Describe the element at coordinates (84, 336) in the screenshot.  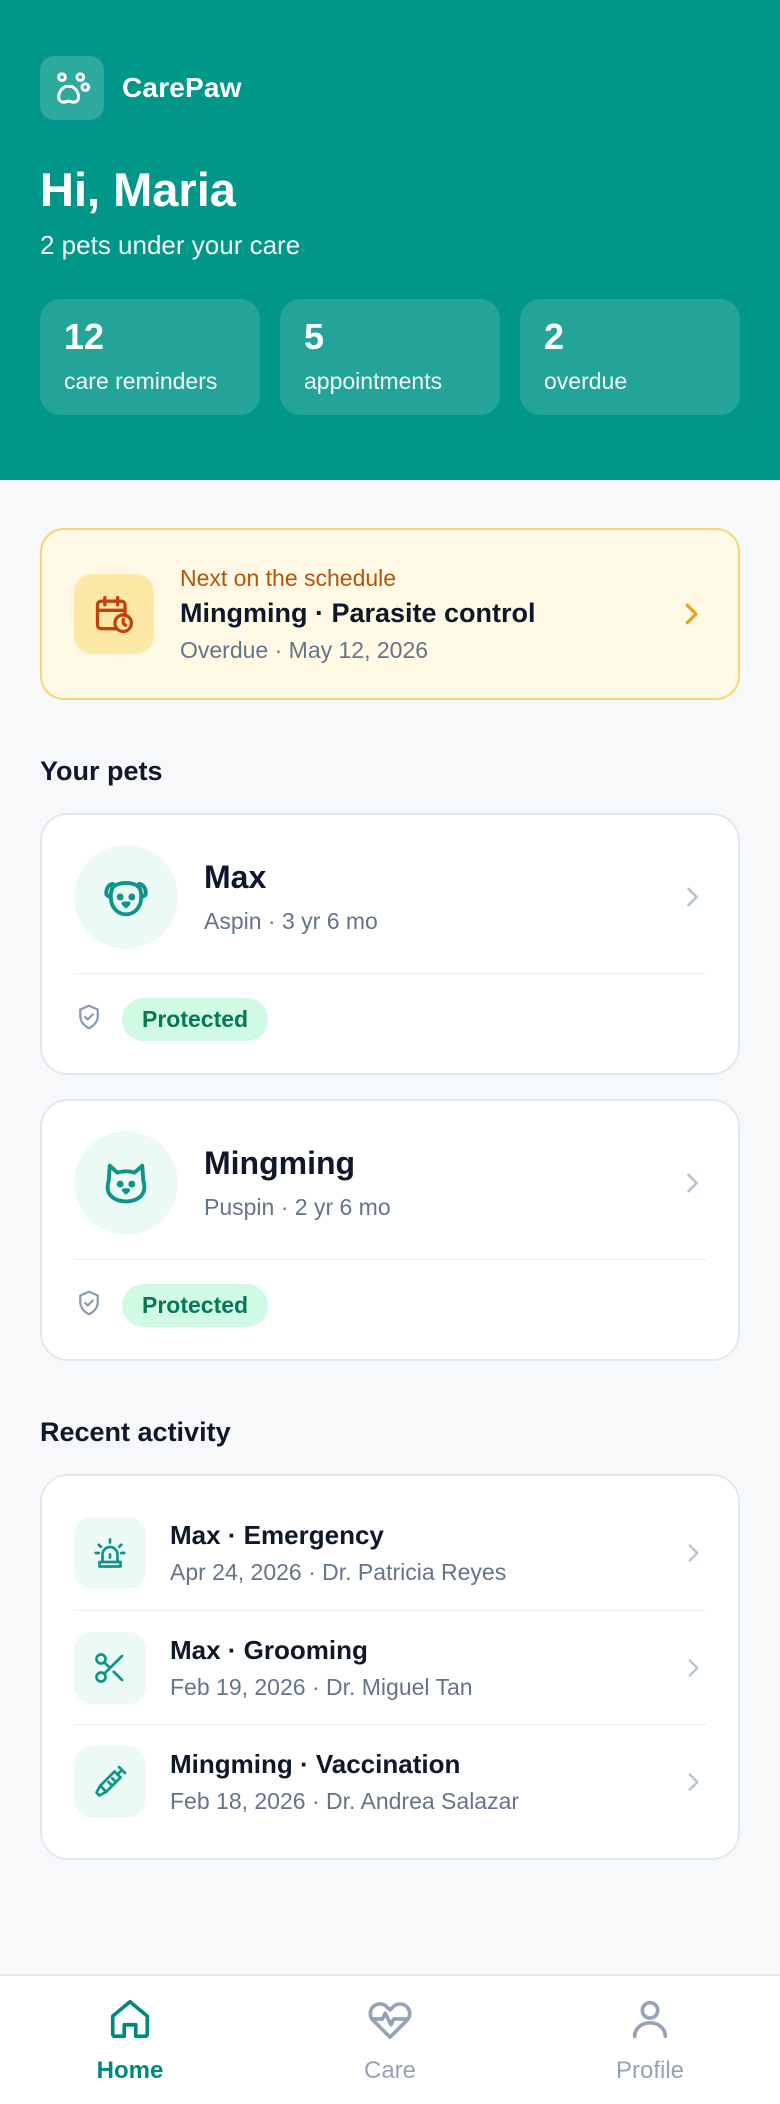
I see `stat-value: 12` at that location.